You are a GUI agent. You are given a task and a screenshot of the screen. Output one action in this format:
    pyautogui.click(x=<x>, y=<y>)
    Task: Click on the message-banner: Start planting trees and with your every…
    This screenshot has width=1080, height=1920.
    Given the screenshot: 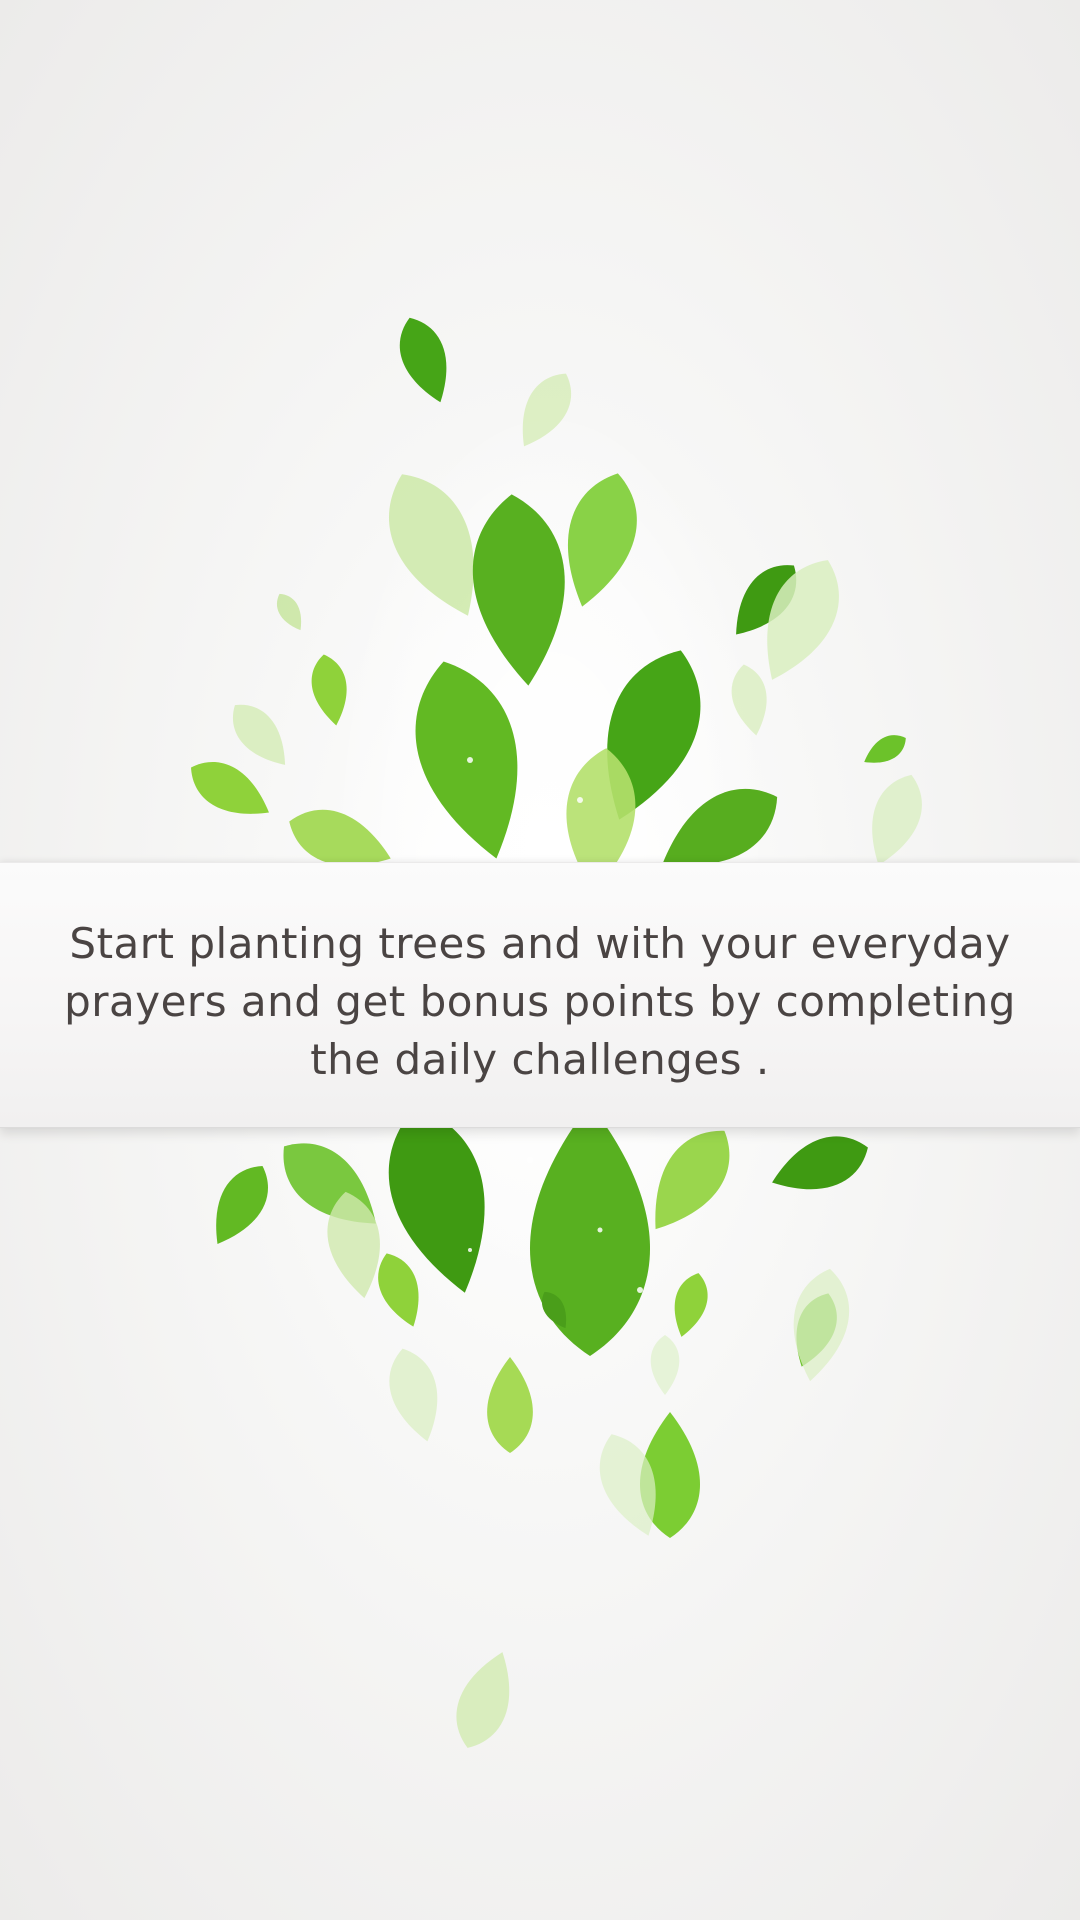 What is the action you would take?
    pyautogui.click(x=540, y=995)
    